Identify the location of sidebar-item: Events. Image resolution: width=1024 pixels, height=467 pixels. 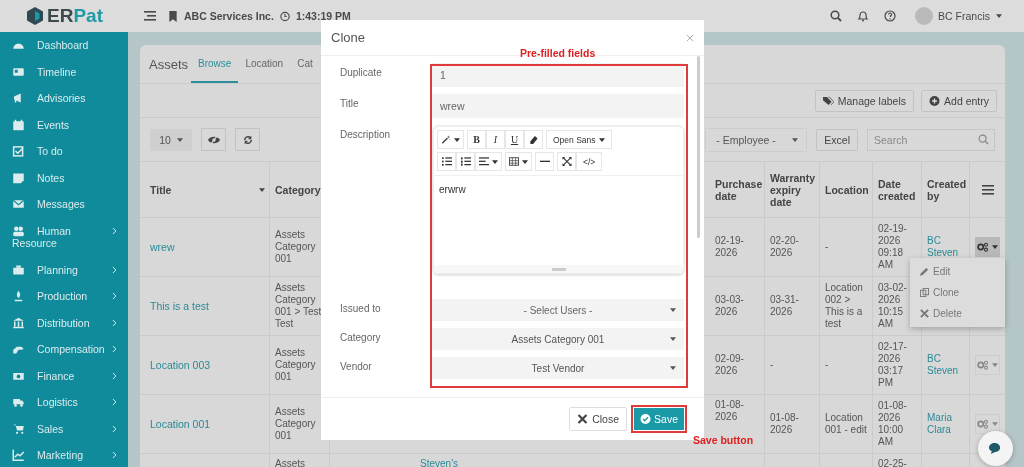
(64, 124).